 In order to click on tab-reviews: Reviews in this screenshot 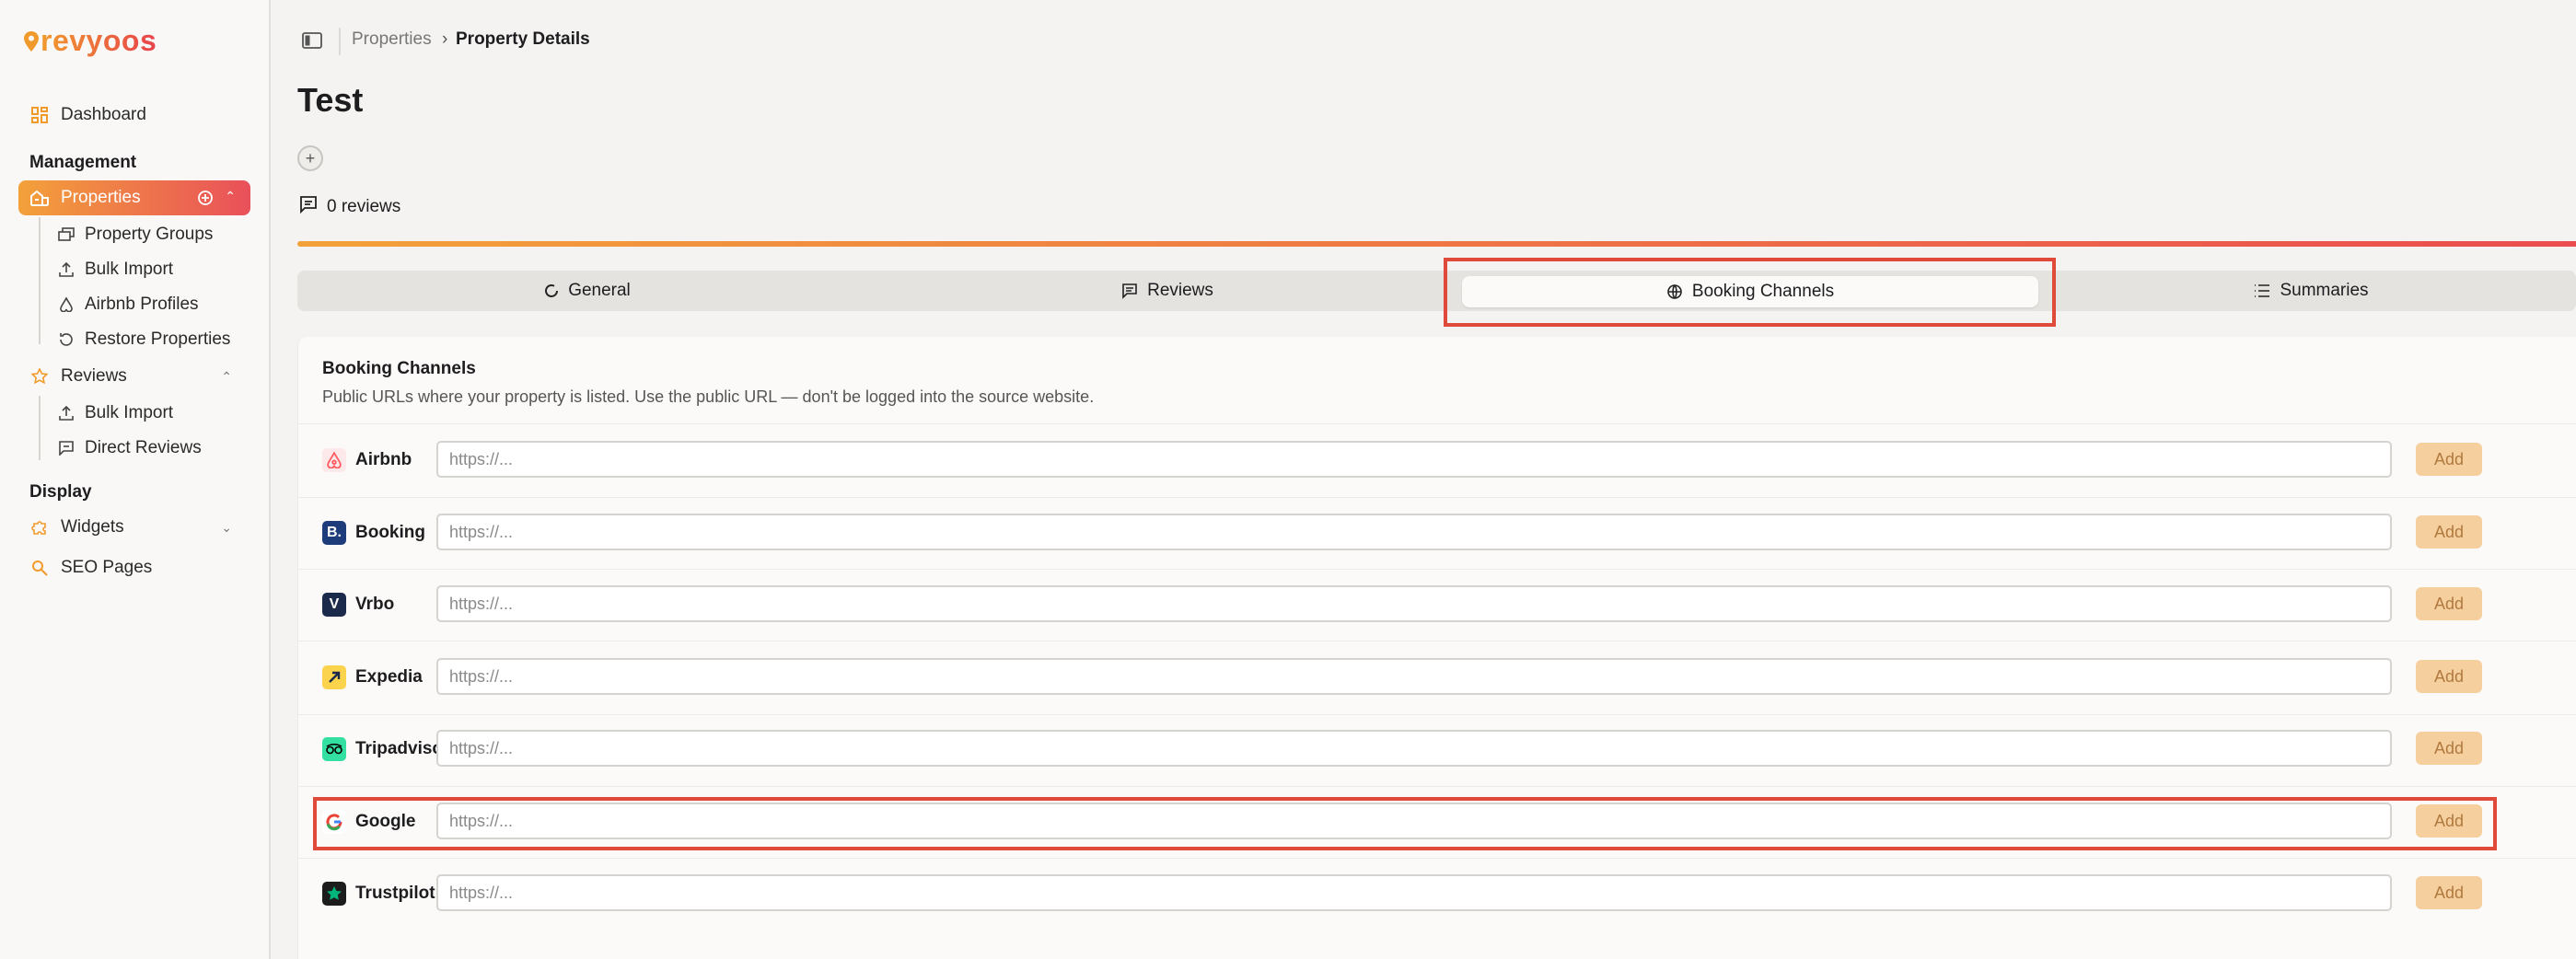, I will do `click(1167, 291)`.